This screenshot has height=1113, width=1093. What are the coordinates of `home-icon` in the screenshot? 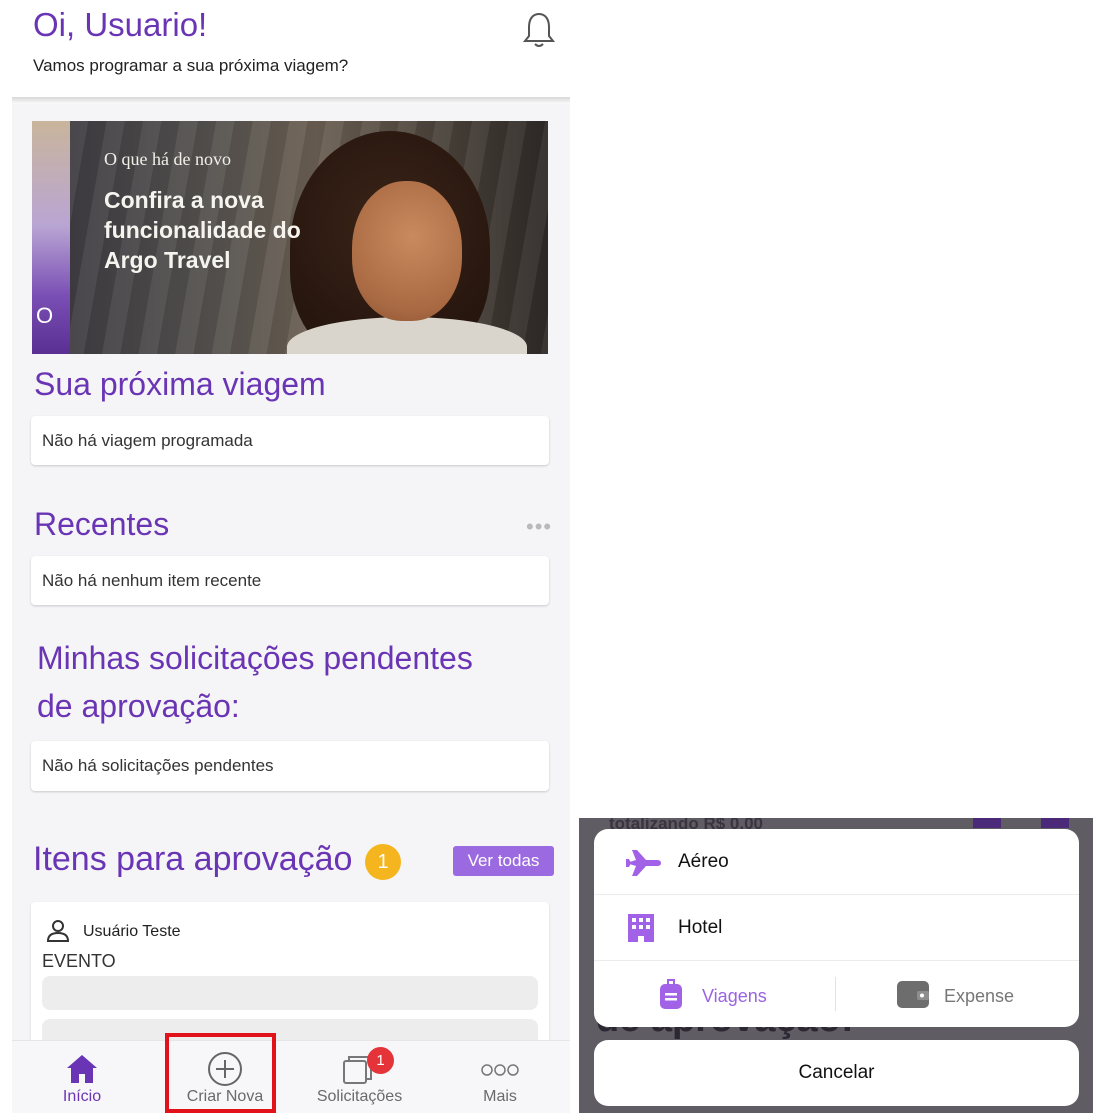 It's located at (82, 1069).